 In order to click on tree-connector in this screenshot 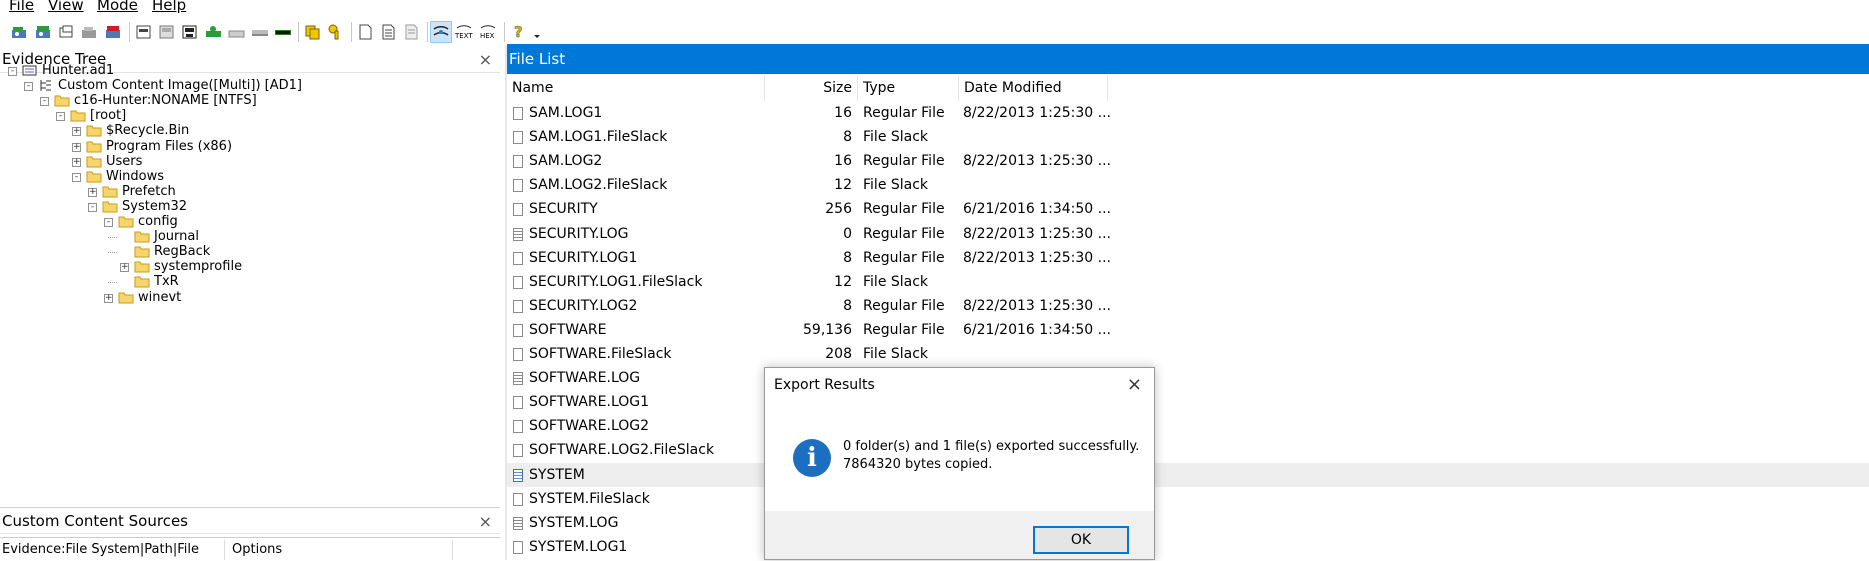, I will do `click(112, 253)`.